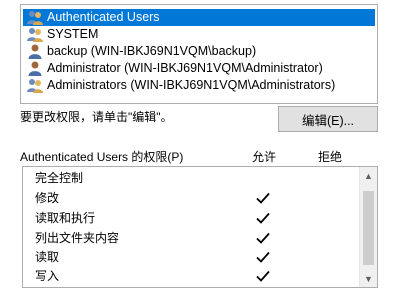 This screenshot has width=400, height=299. I want to click on user-item-label: backup (WIN-IBKJ69N1VQM\backup), so click(152, 51).